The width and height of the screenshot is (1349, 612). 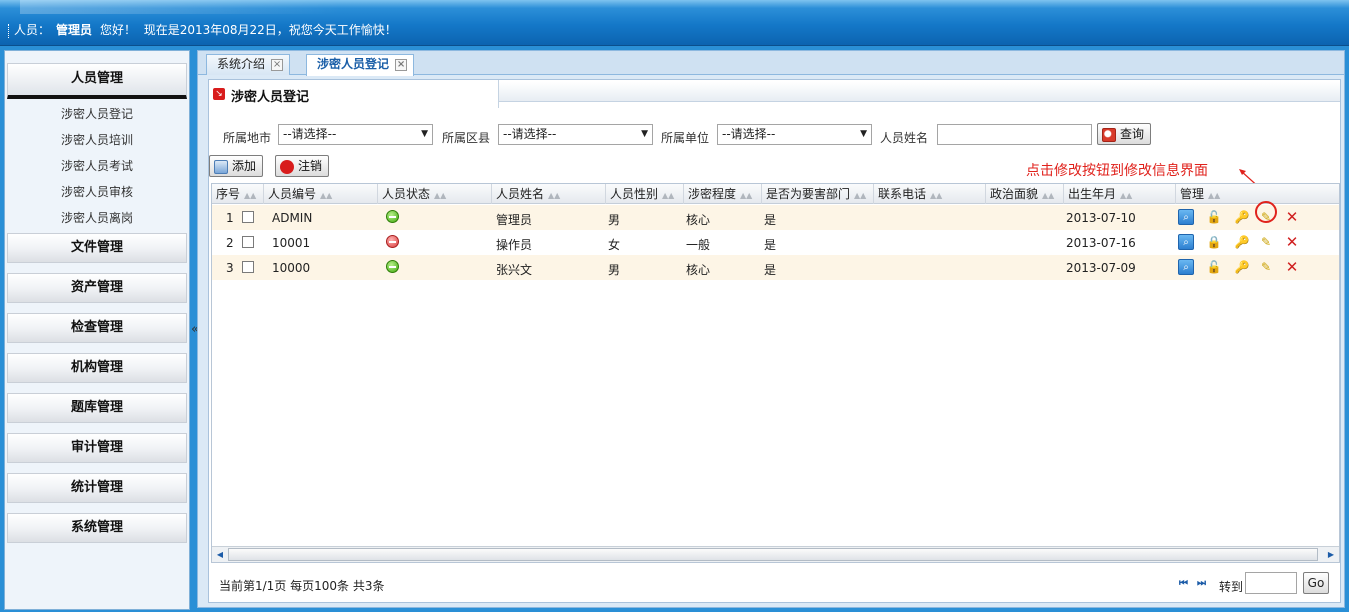 I want to click on scroll-right-icon: ▶, so click(x=1331, y=554).